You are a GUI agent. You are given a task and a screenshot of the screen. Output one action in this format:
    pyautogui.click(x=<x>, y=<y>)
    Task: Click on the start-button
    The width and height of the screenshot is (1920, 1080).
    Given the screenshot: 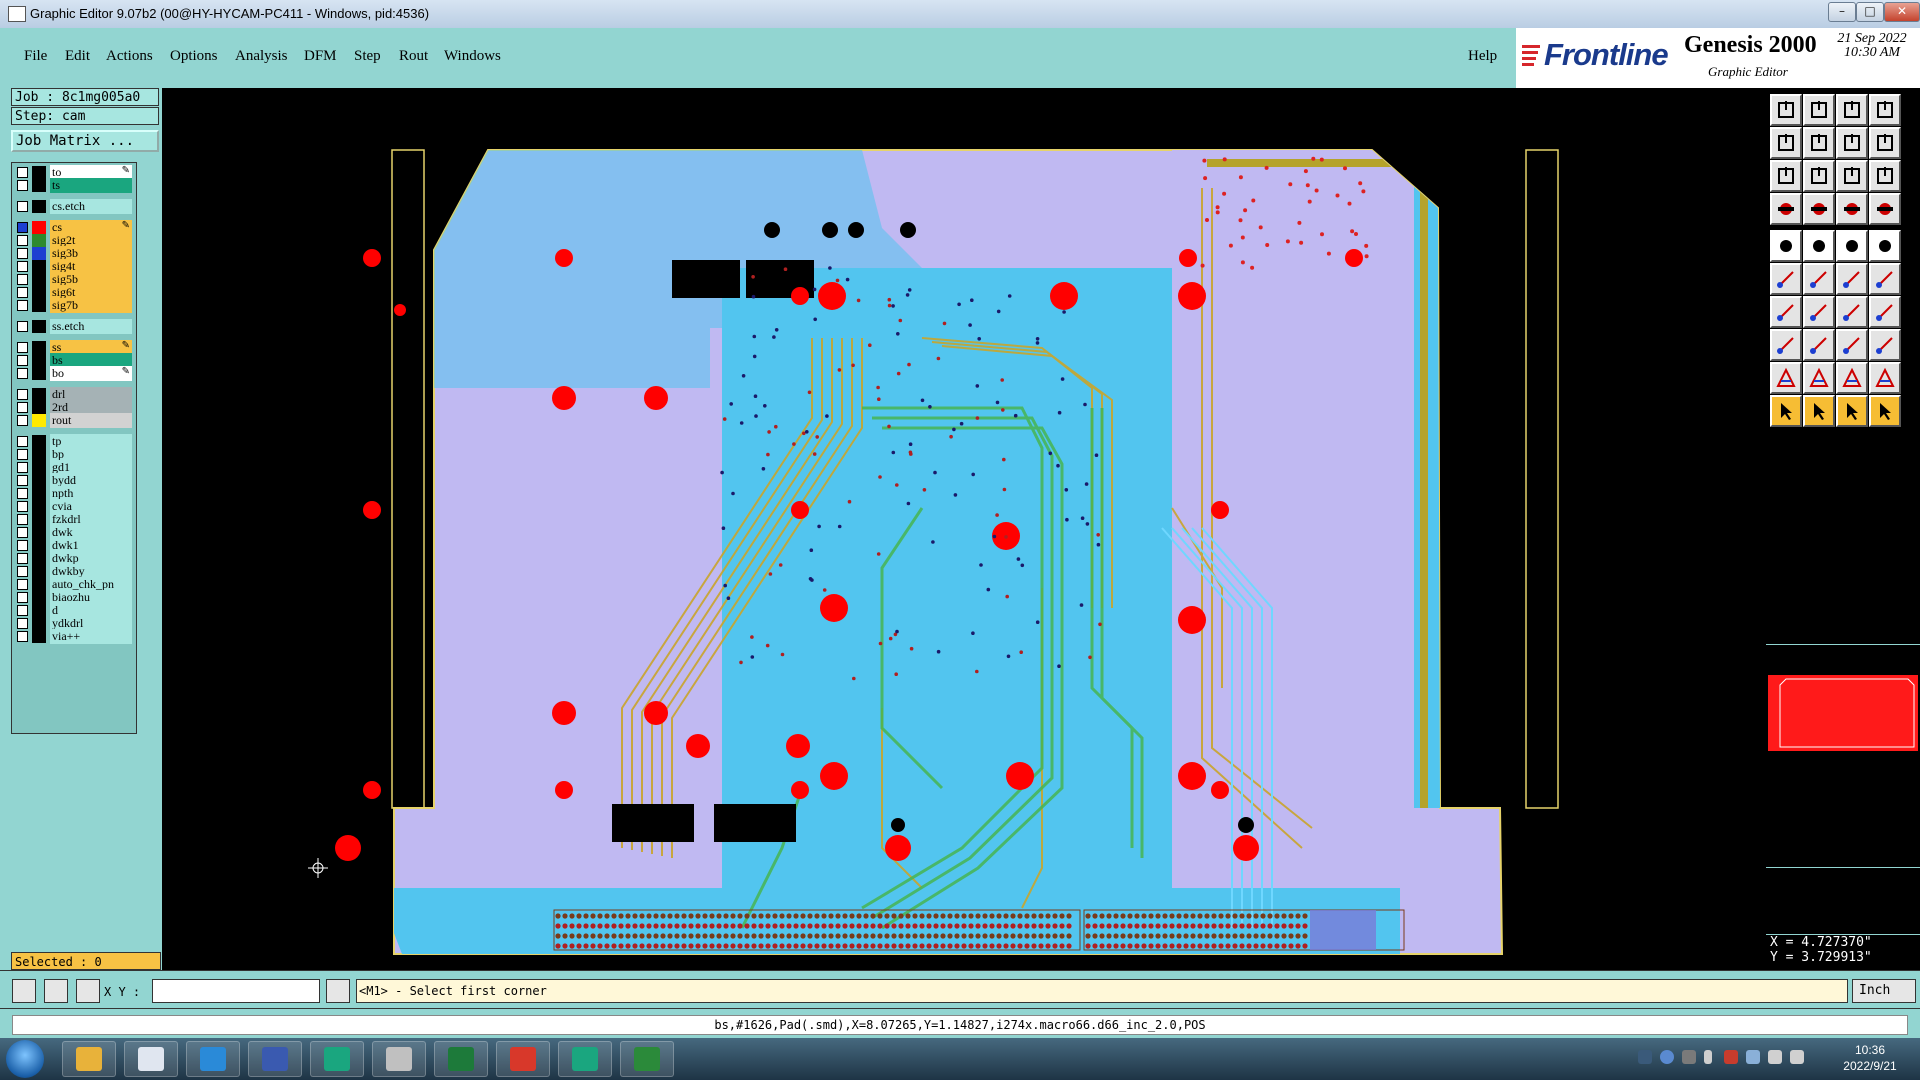 What is the action you would take?
    pyautogui.click(x=25, y=1059)
    